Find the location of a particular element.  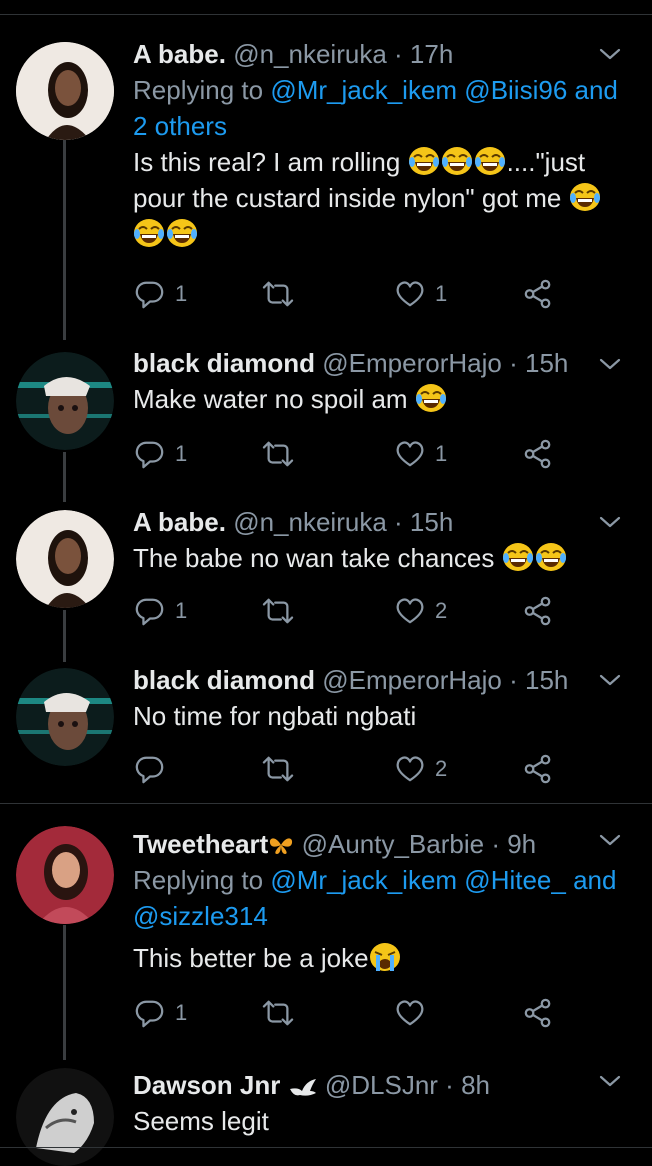

thread-line is located at coordinates (64, 240).